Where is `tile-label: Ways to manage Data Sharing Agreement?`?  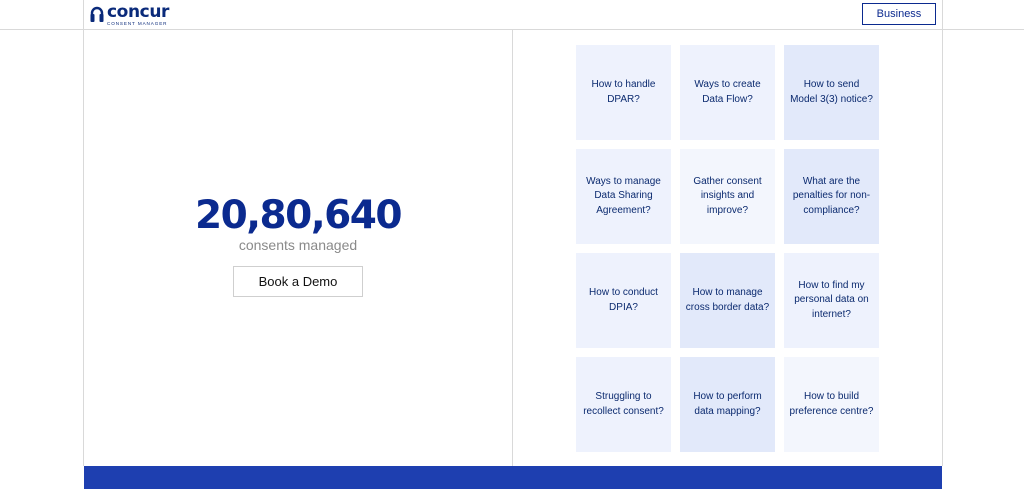 tile-label: Ways to manage Data Sharing Agreement? is located at coordinates (623, 195).